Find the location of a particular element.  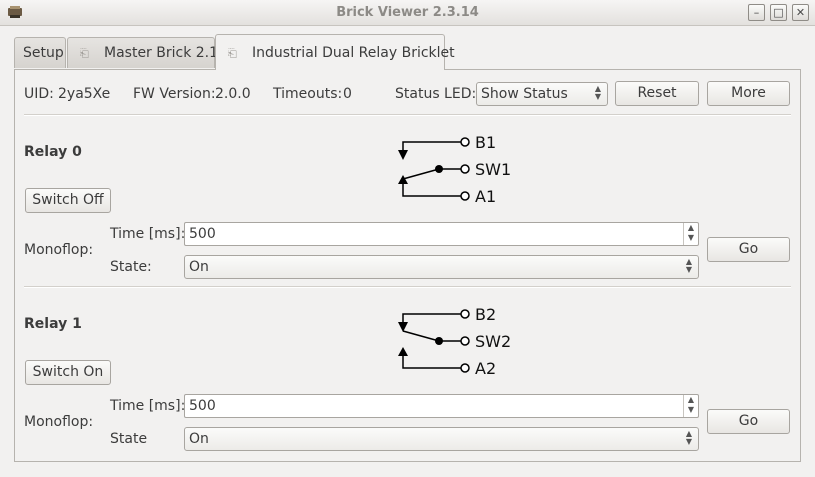

relay-1-time-label: Time [ms]: is located at coordinates (148, 406).